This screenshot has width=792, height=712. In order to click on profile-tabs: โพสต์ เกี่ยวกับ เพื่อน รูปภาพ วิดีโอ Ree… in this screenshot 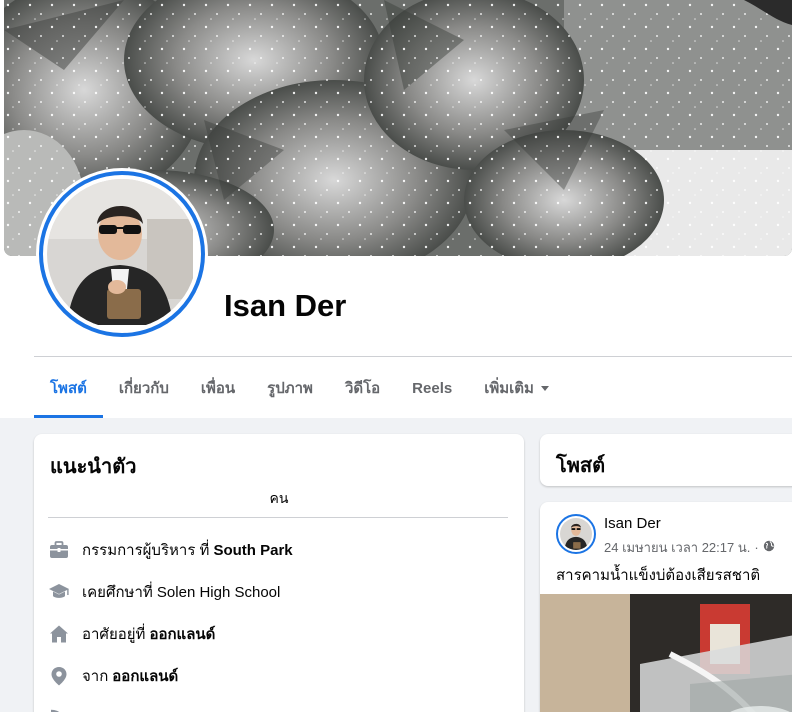, I will do `click(299, 388)`.